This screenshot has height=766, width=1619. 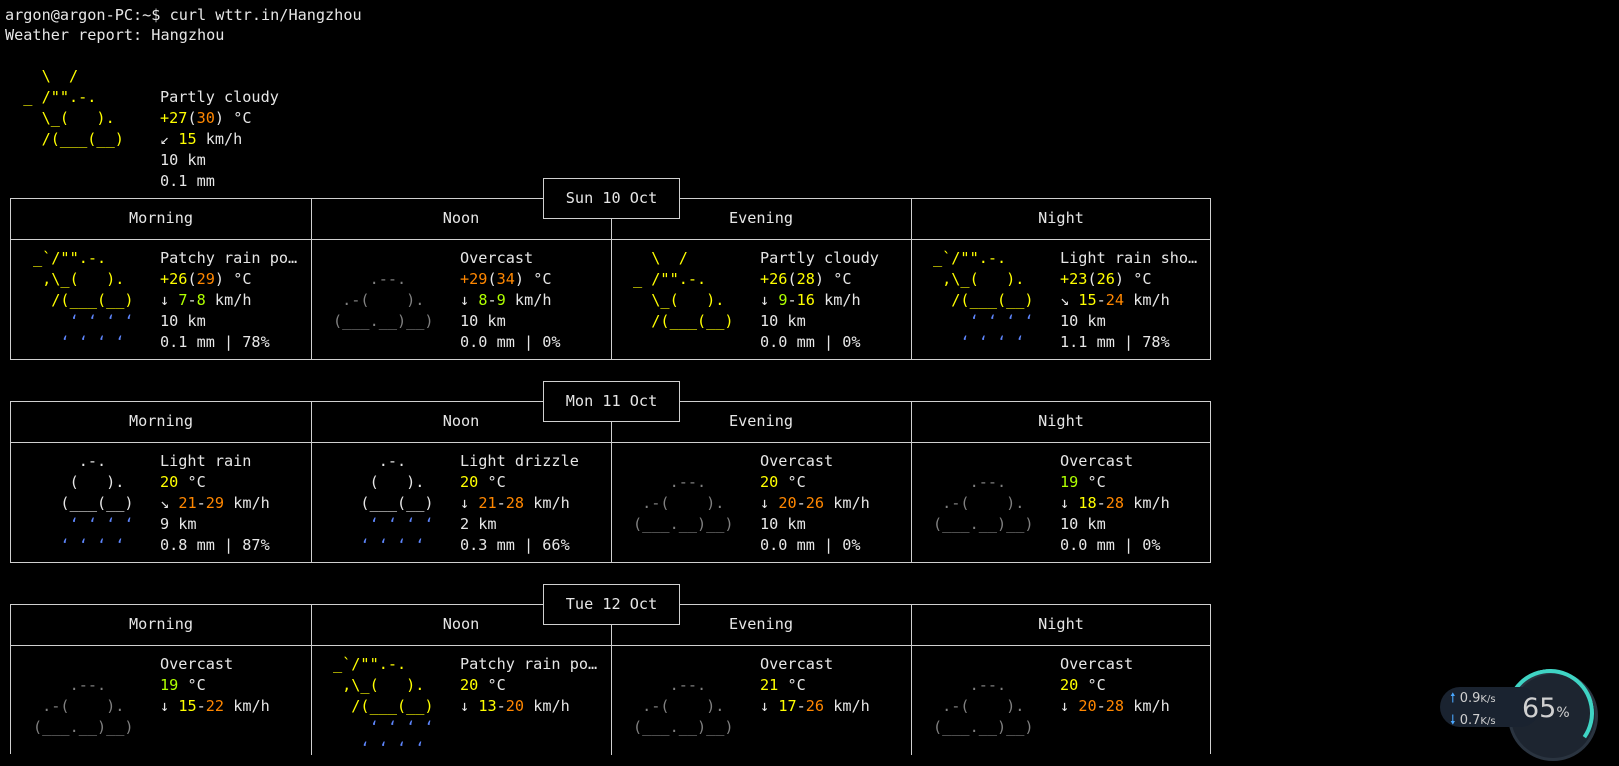 I want to click on condition-text: Light rain, so click(x=206, y=461).